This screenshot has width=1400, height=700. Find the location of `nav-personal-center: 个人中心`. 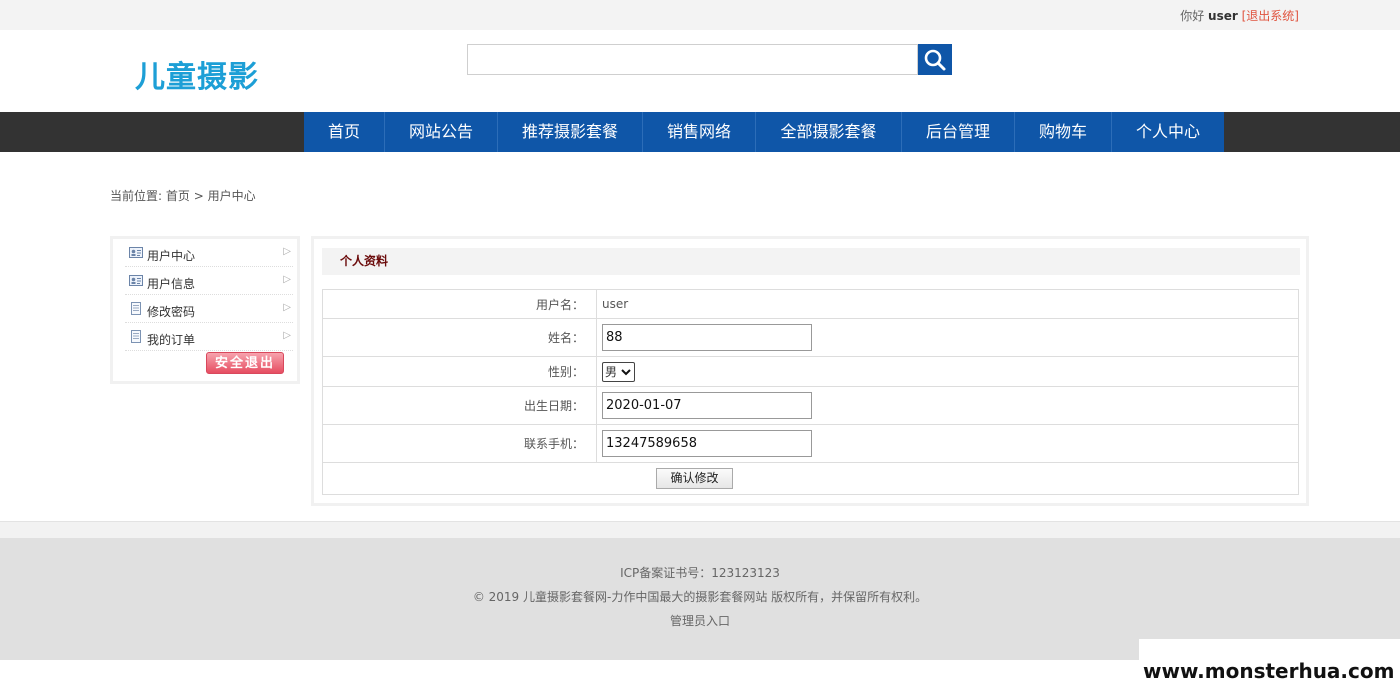

nav-personal-center: 个人中心 is located at coordinates (1168, 132).